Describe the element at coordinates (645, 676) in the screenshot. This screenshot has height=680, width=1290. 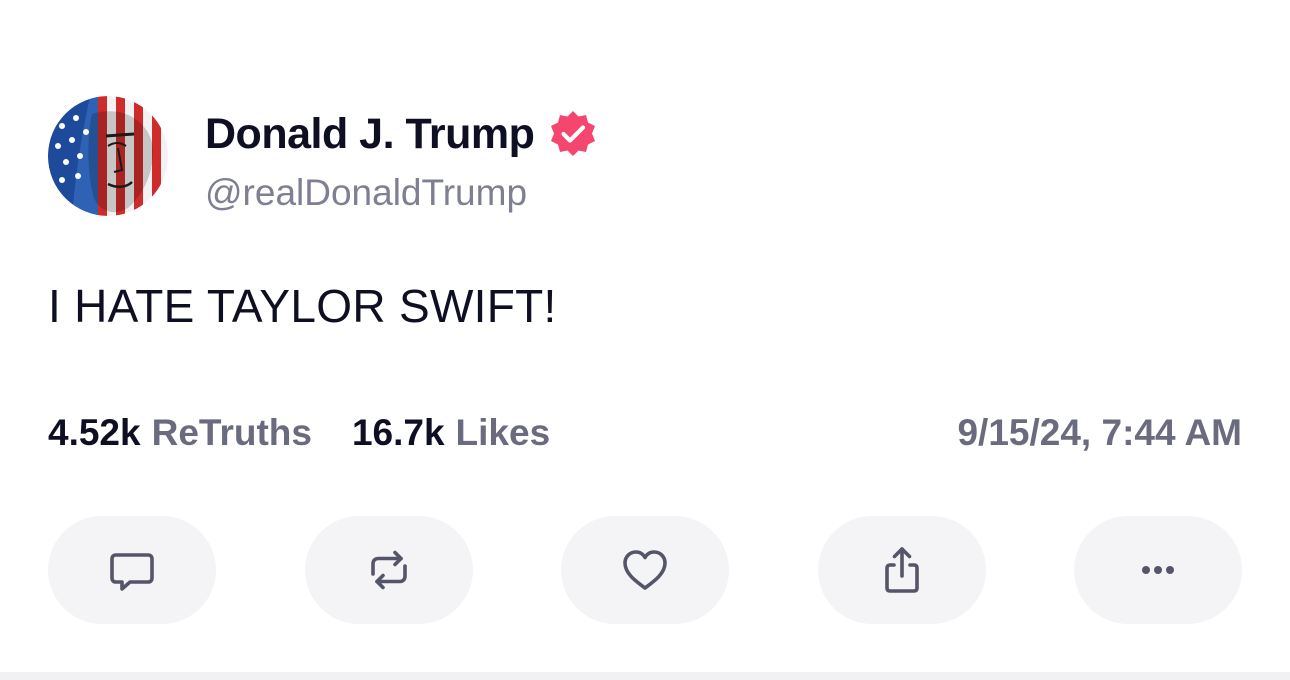
I see `bottom-divider` at that location.